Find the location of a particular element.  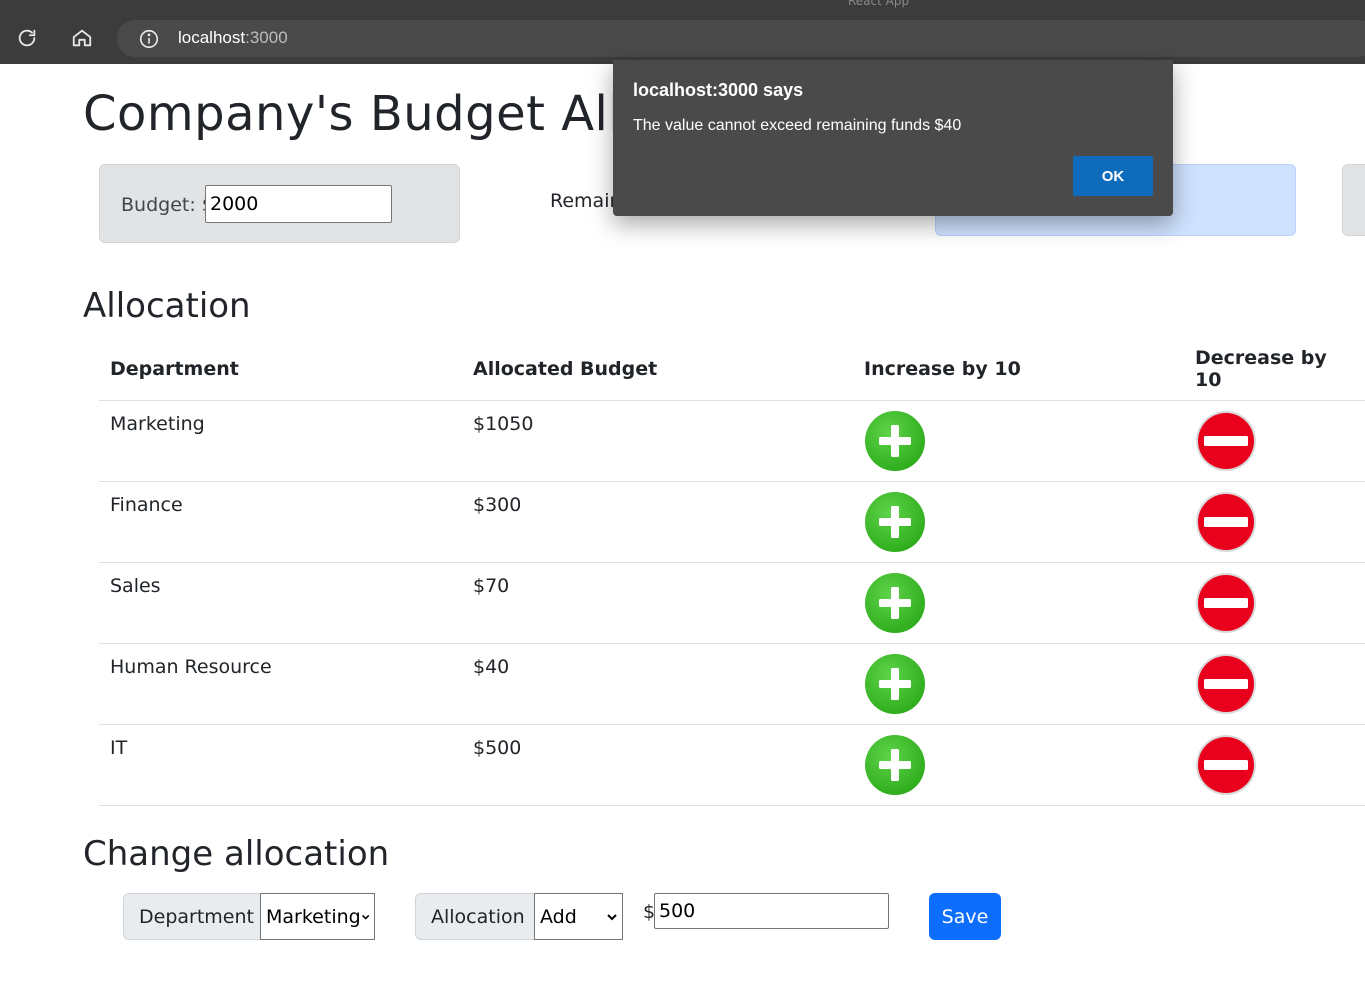

reload-icon is located at coordinates (27, 38).